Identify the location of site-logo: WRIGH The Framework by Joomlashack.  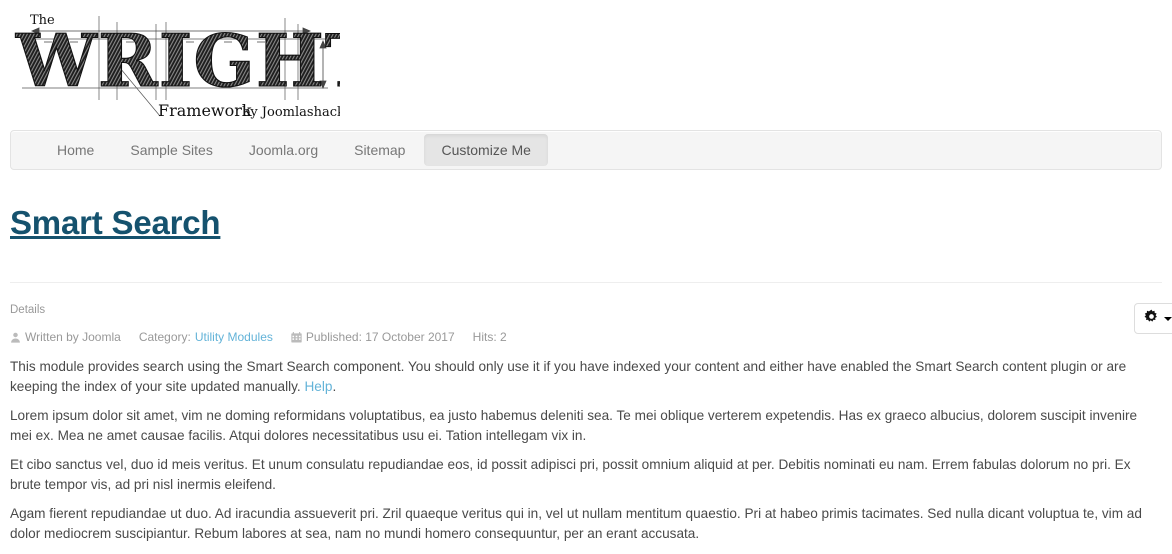
(175, 64).